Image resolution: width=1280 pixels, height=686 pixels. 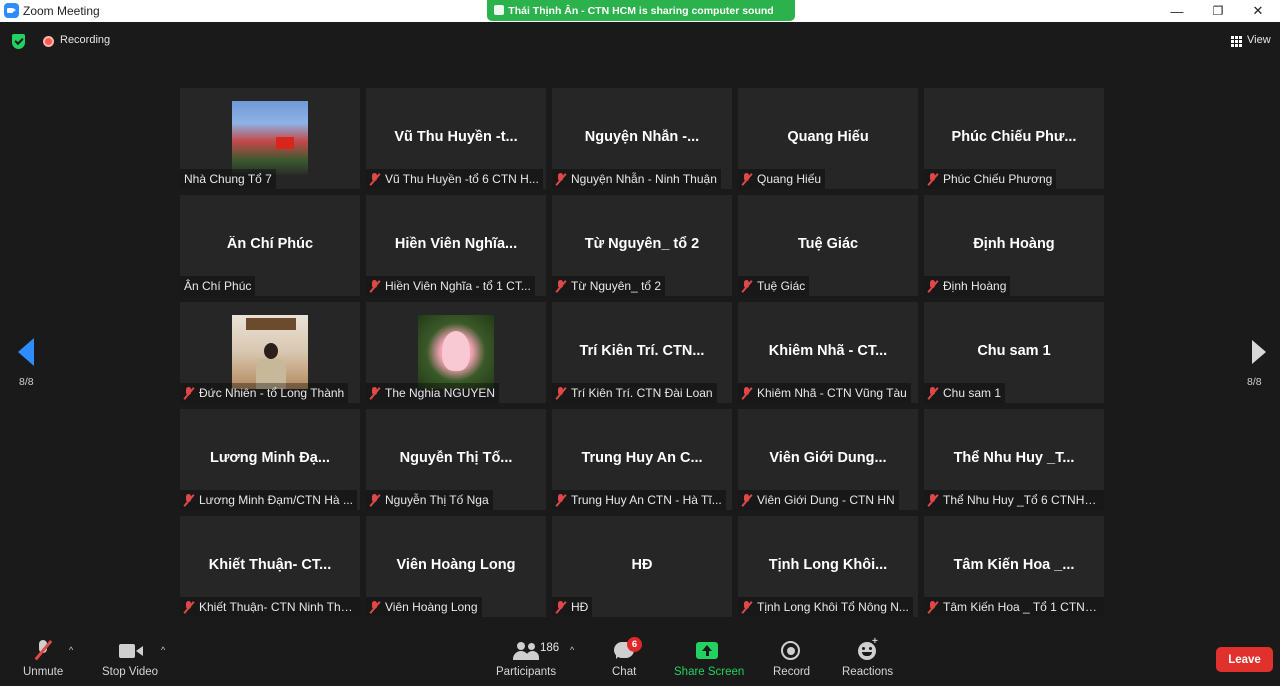 I want to click on sharing-icon, so click(x=499, y=10).